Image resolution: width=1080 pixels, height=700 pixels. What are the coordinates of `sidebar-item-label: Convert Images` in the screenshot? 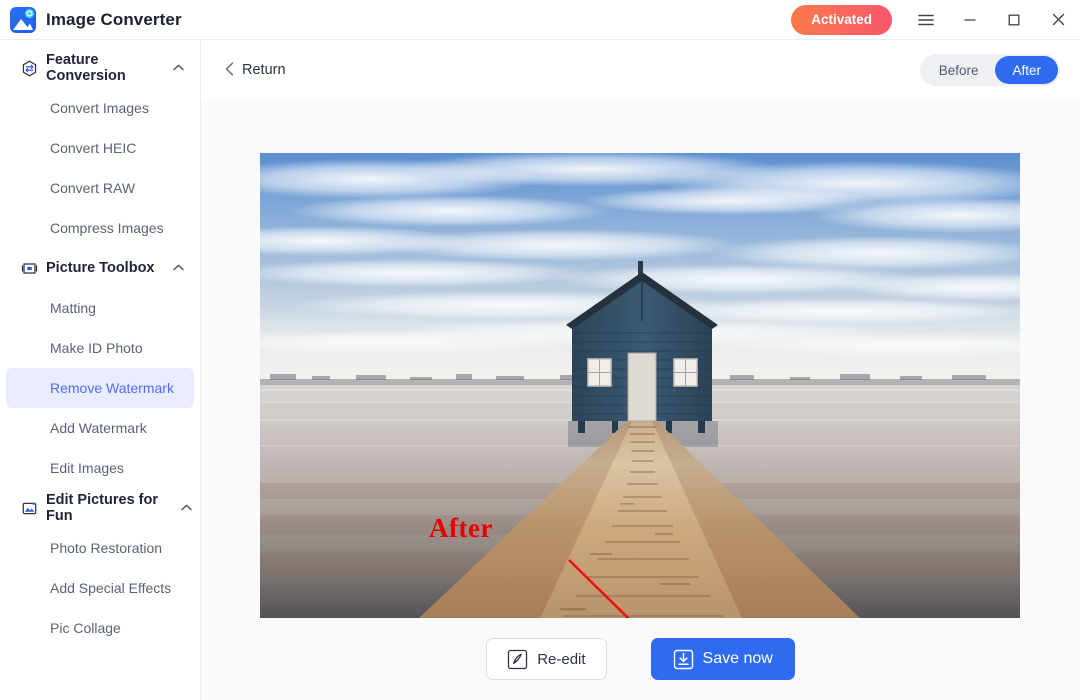 It's located at (99, 108).